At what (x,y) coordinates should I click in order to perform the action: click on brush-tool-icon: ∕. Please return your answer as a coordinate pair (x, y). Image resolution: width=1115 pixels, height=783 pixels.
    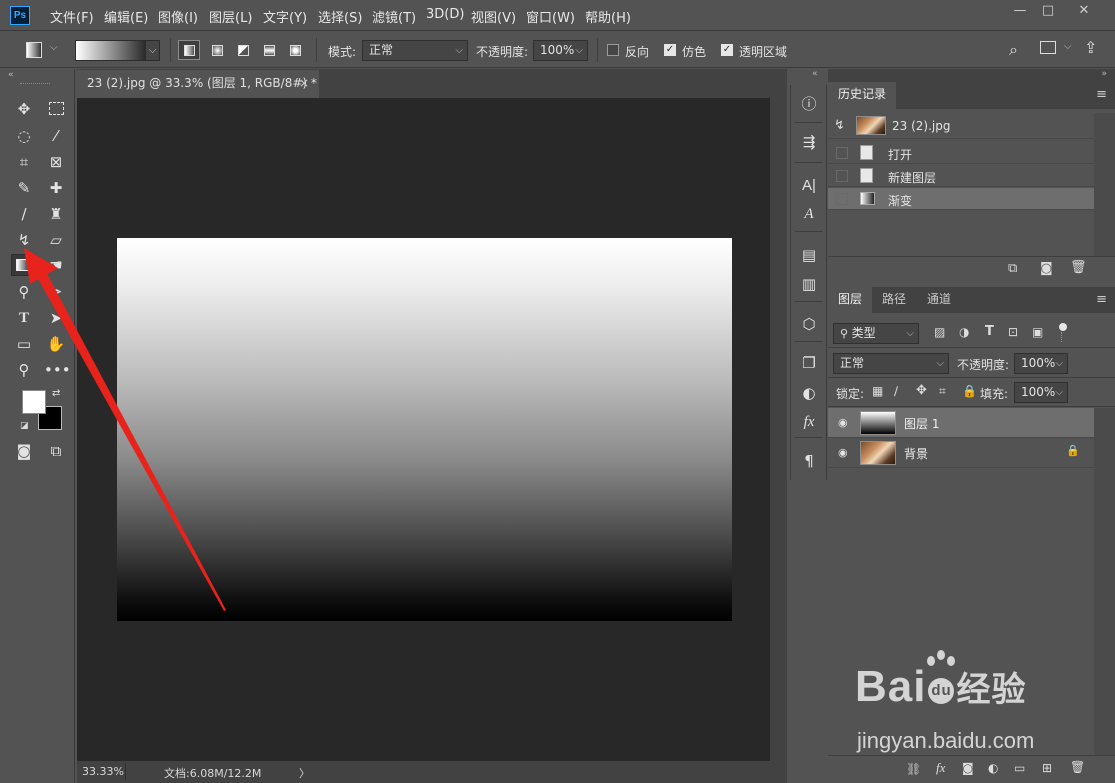
    Looking at the image, I should click on (24, 214).